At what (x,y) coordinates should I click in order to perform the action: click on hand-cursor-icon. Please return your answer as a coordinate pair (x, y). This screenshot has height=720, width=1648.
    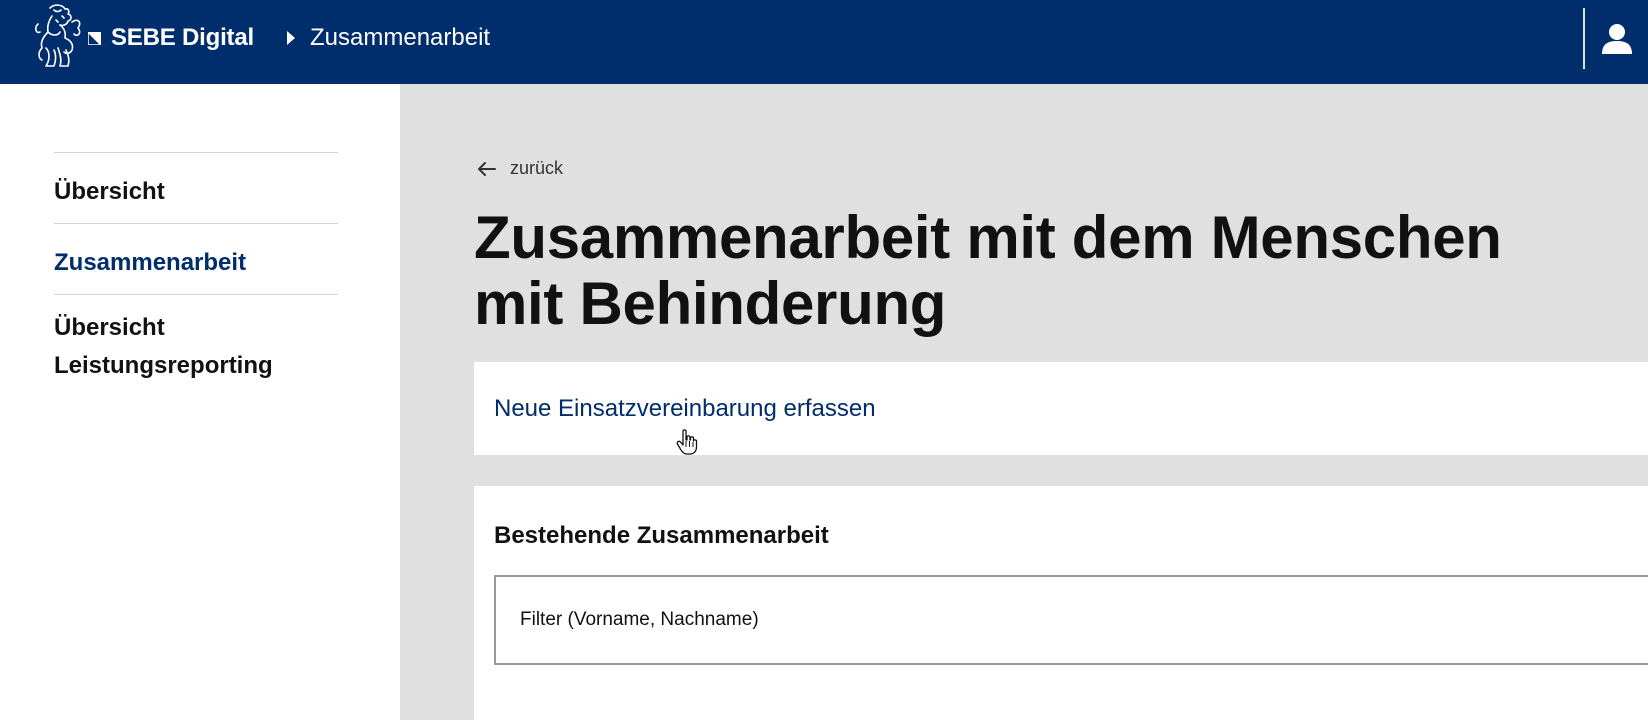
    Looking at the image, I should click on (687, 442).